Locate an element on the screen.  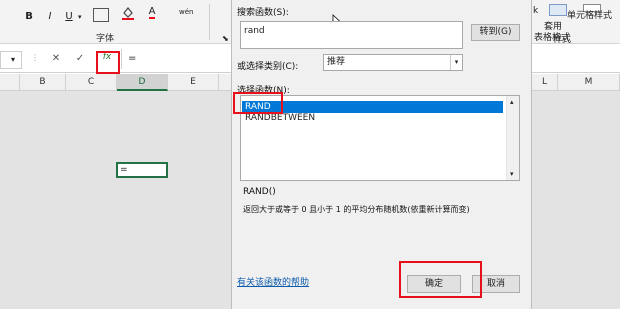
corner-cell is located at coordinates (10, 82).